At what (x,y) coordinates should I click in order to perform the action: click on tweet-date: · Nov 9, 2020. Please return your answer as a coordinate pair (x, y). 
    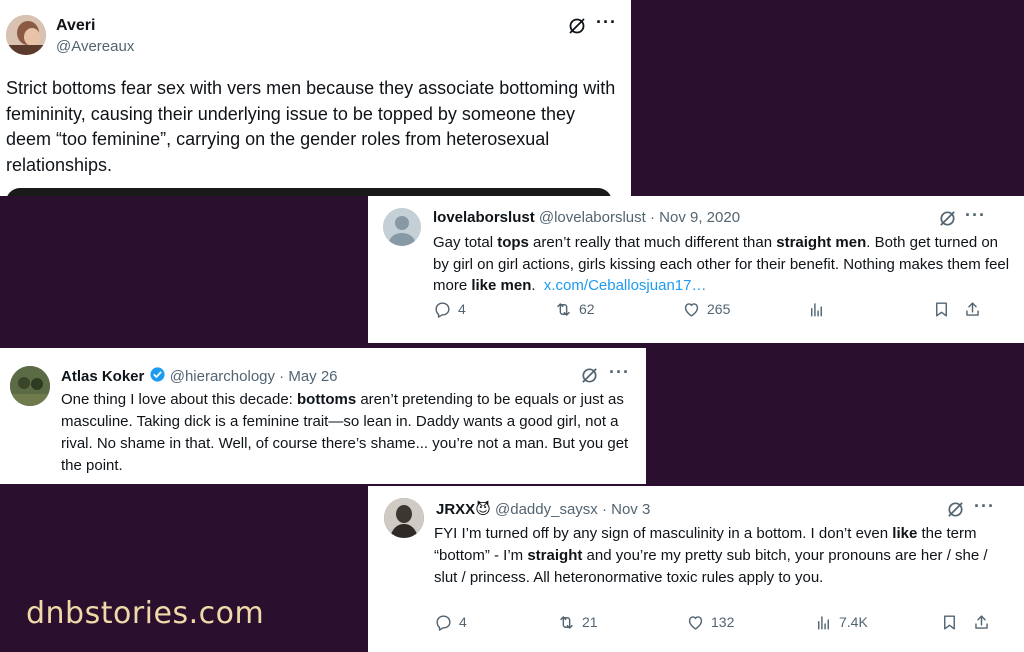
    Looking at the image, I should click on (695, 217).